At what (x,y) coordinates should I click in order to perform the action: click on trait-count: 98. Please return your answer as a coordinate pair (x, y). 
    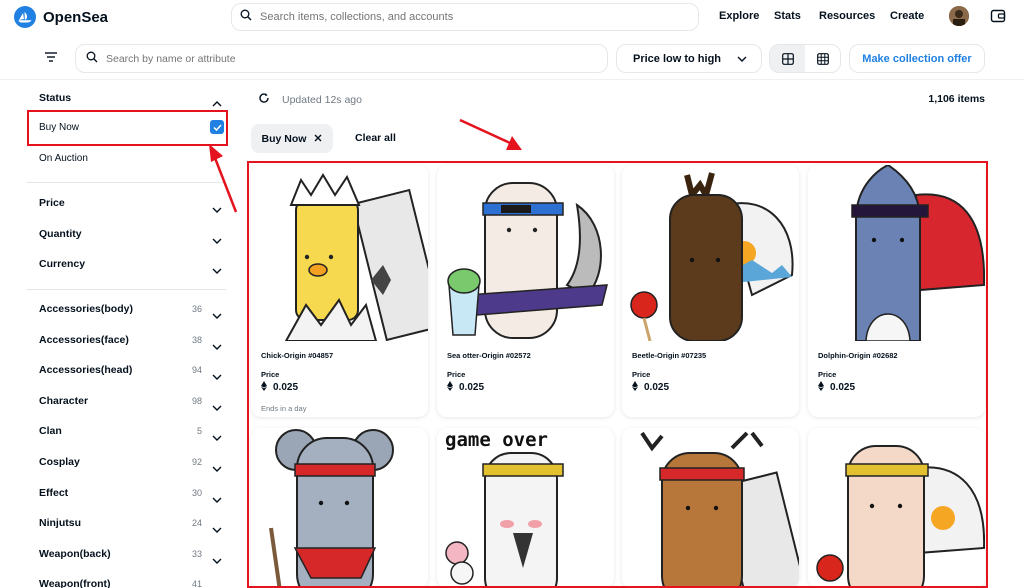
    Looking at the image, I should click on (196, 401).